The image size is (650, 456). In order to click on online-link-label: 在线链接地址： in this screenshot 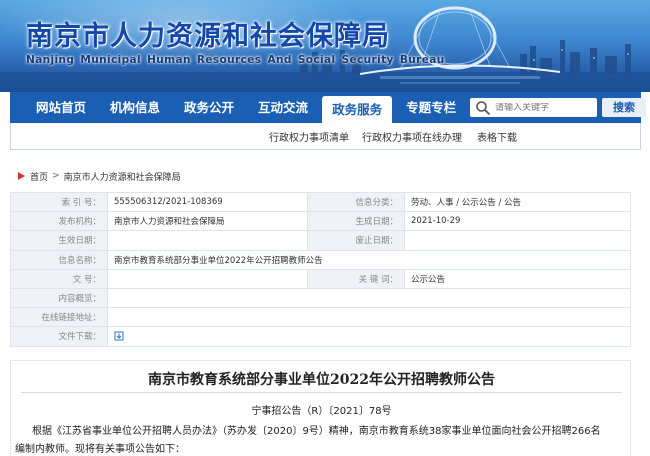, I will do `click(59, 317)`.